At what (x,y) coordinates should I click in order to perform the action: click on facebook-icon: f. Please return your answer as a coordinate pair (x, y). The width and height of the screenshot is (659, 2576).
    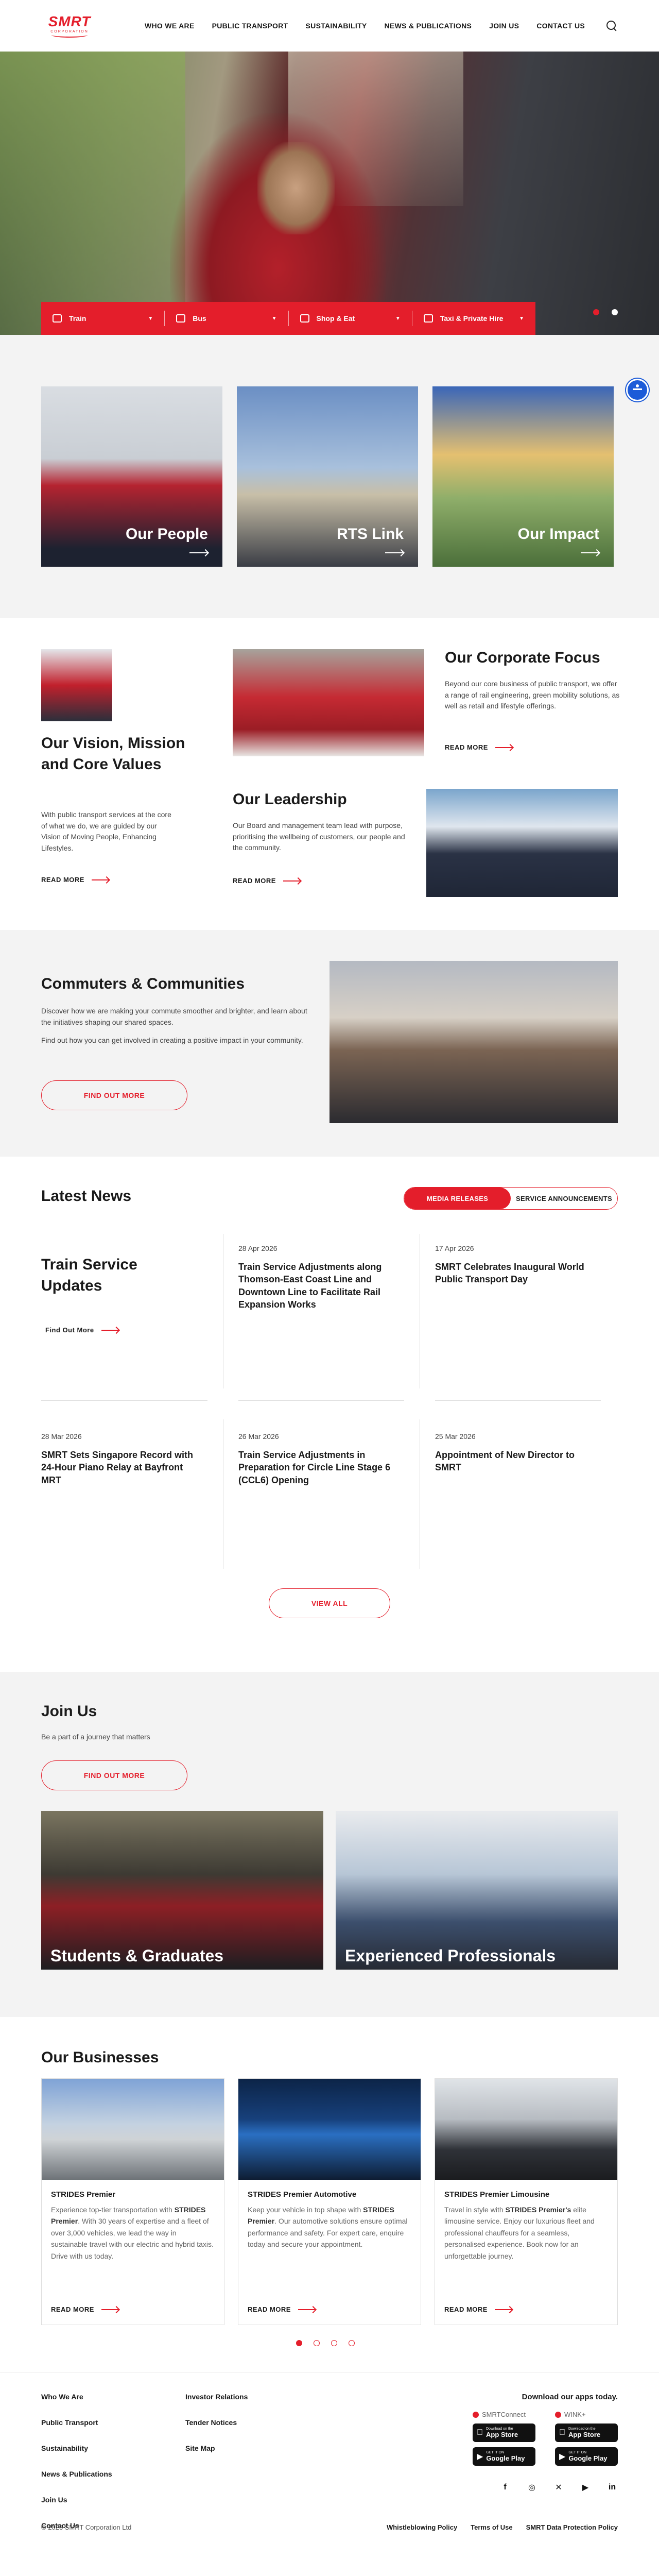
    Looking at the image, I should click on (505, 2488).